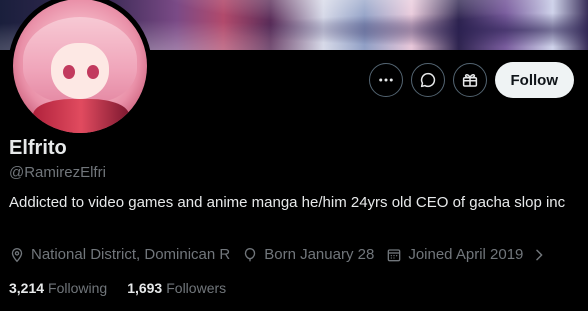  I want to click on gift-icon, so click(469, 80).